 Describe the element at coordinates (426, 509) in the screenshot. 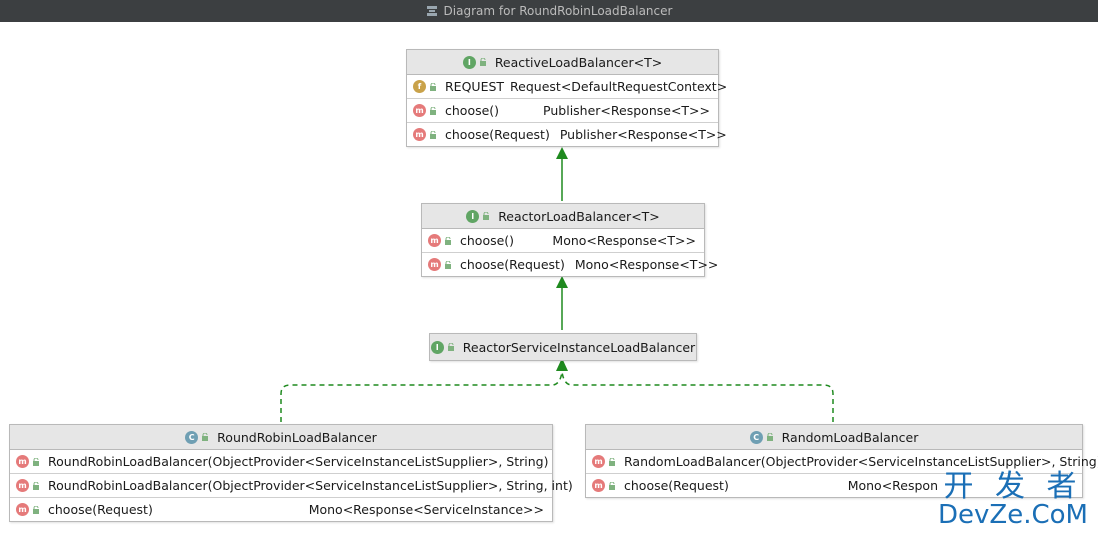

I see `member-type: Mono<Response<ServiceInstance>>` at that location.